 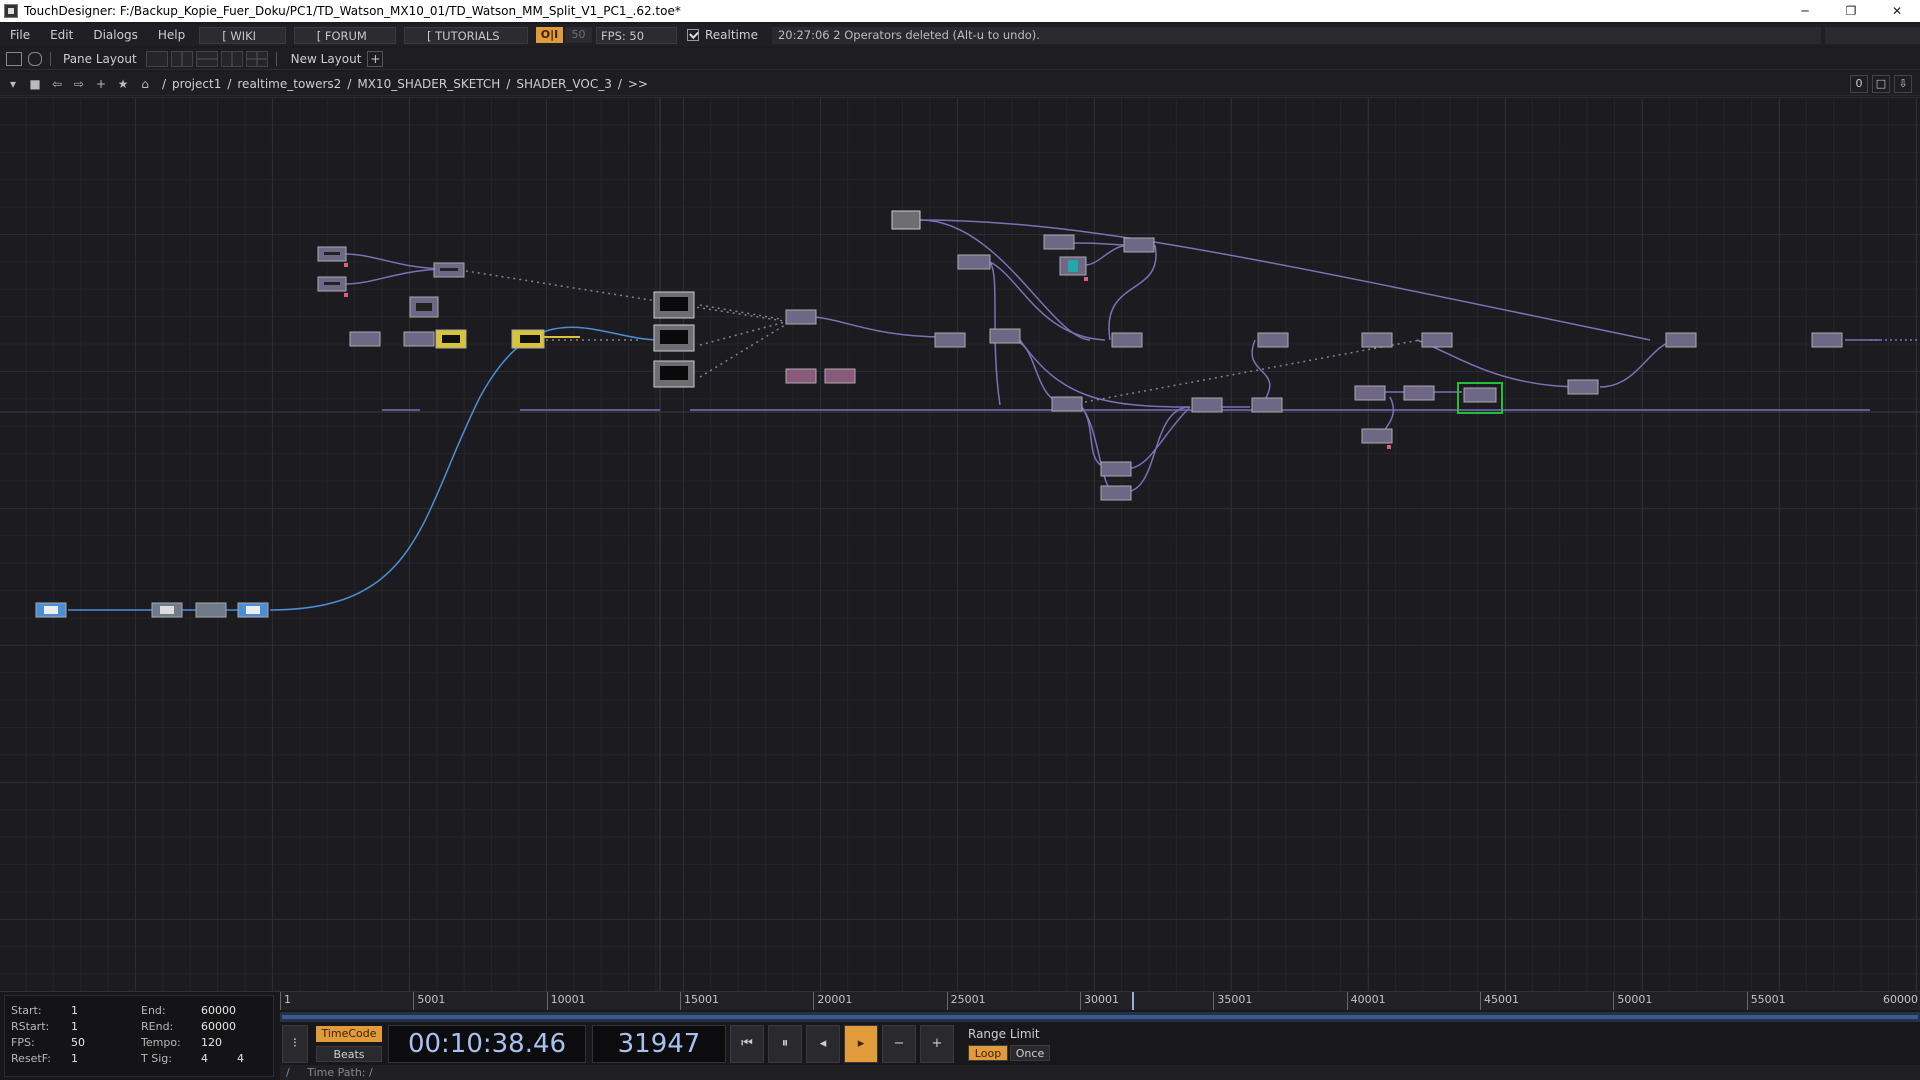 What do you see at coordinates (79, 84) in the screenshot?
I see `forward-arrow-icon: ⇨` at bounding box center [79, 84].